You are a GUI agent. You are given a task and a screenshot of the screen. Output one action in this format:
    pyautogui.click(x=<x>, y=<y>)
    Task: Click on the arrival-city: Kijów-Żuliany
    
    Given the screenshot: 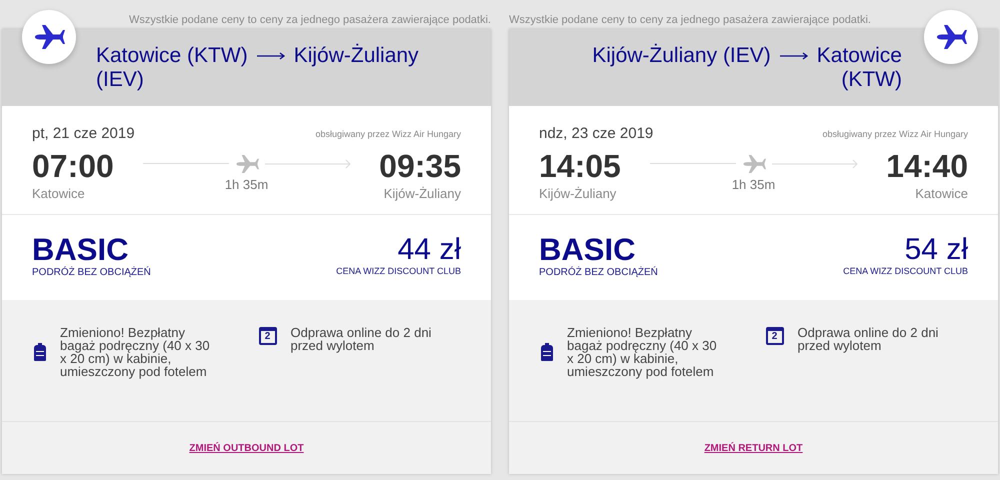 What is the action you would take?
    pyautogui.click(x=422, y=193)
    